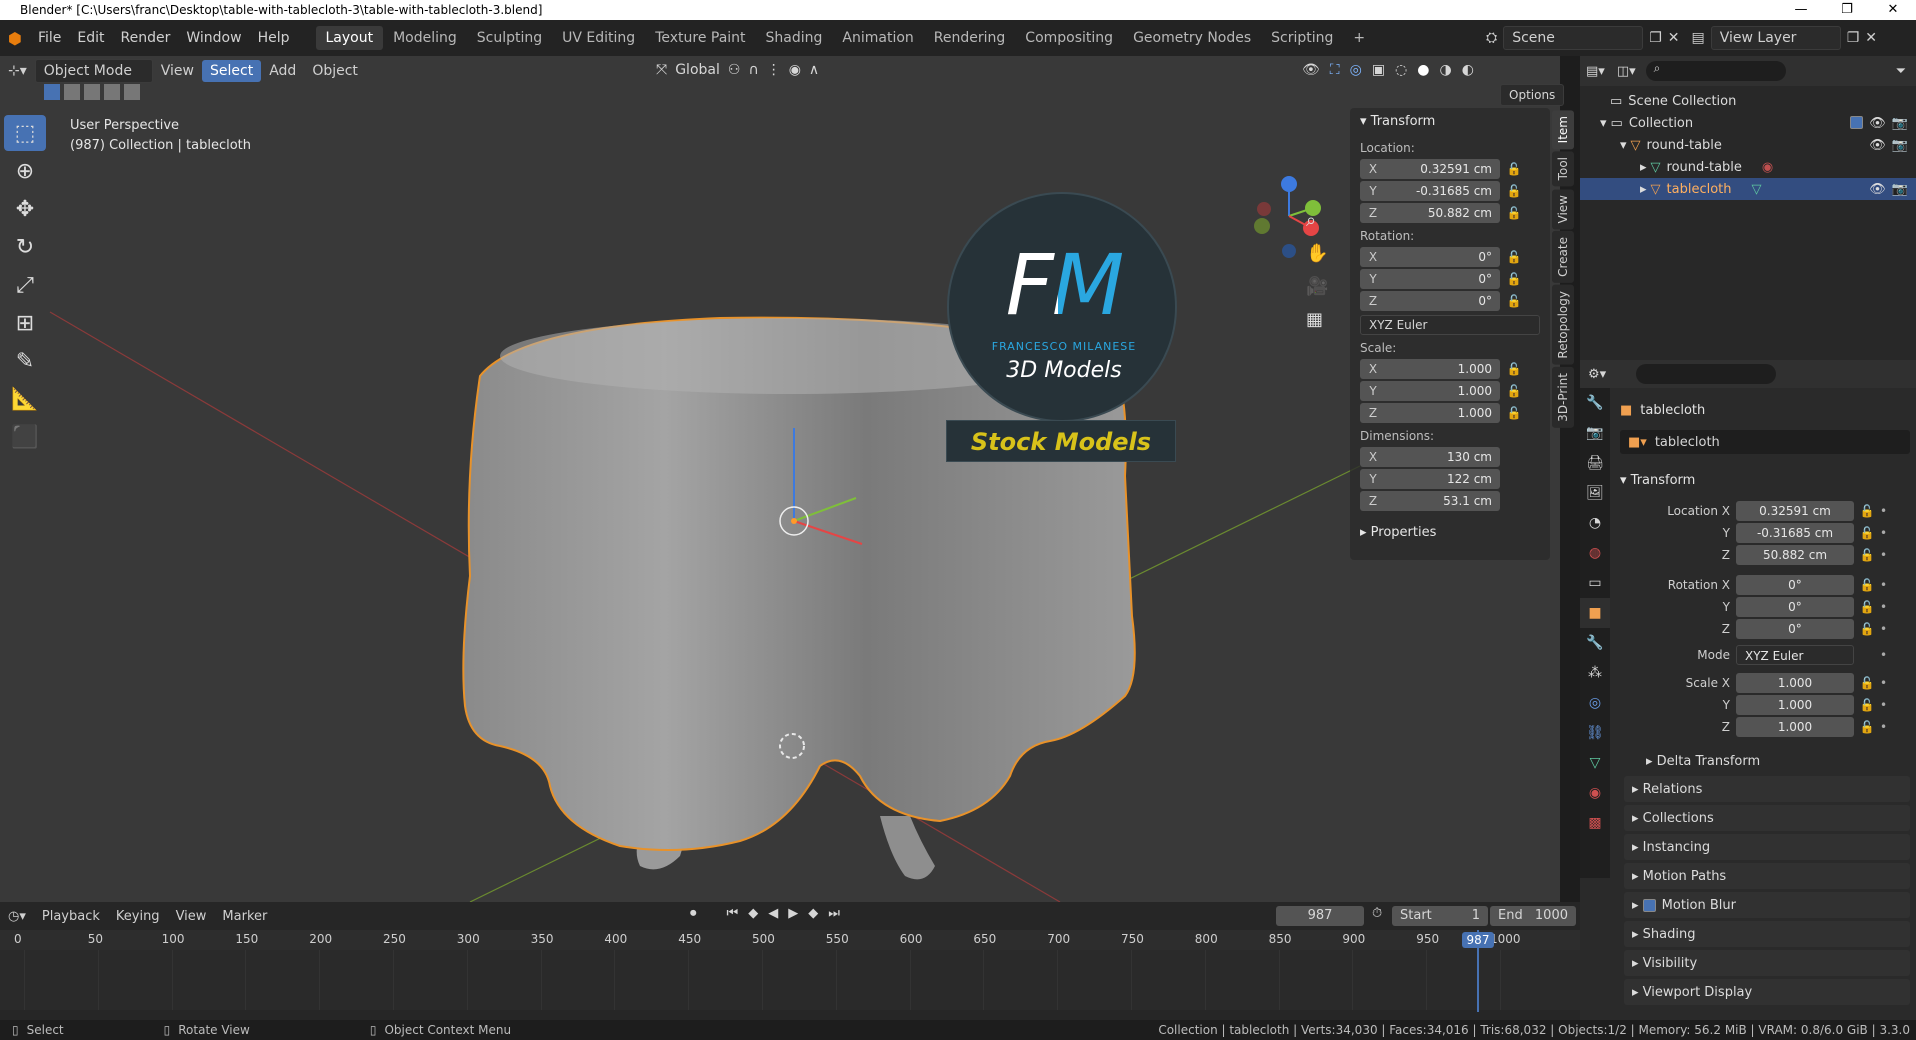 The image size is (1916, 1040). I want to click on modifier-tab-icon: 🔧, so click(1595, 643).